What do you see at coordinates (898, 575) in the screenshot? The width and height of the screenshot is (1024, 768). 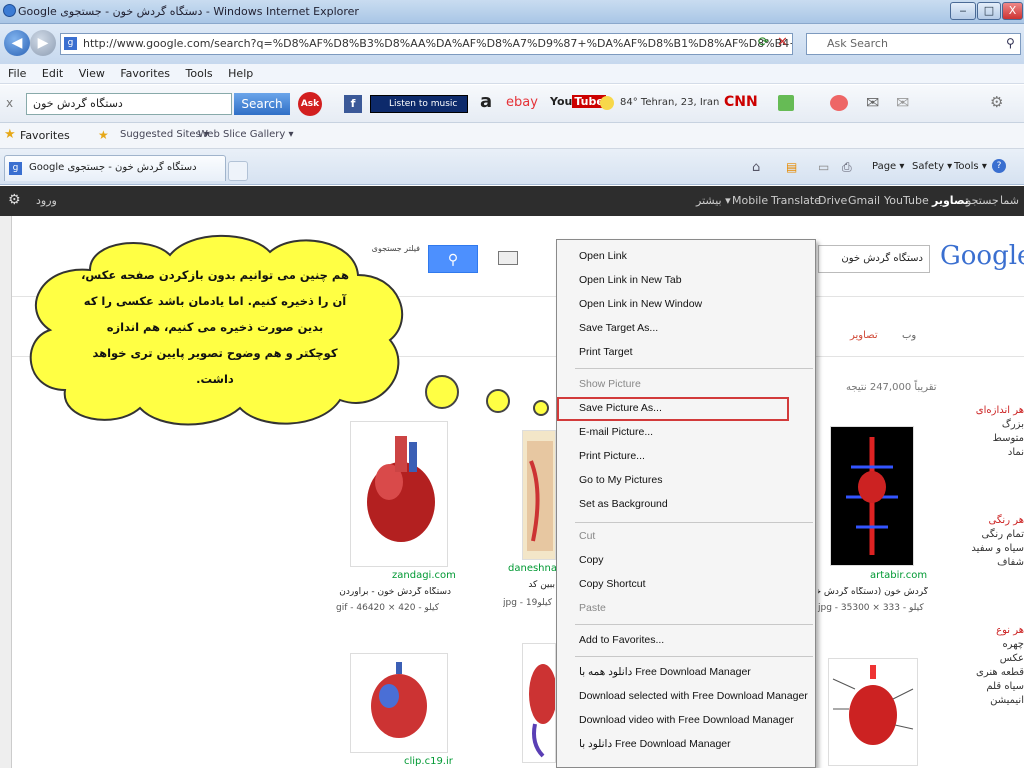 I see `result-site: artabir.com` at bounding box center [898, 575].